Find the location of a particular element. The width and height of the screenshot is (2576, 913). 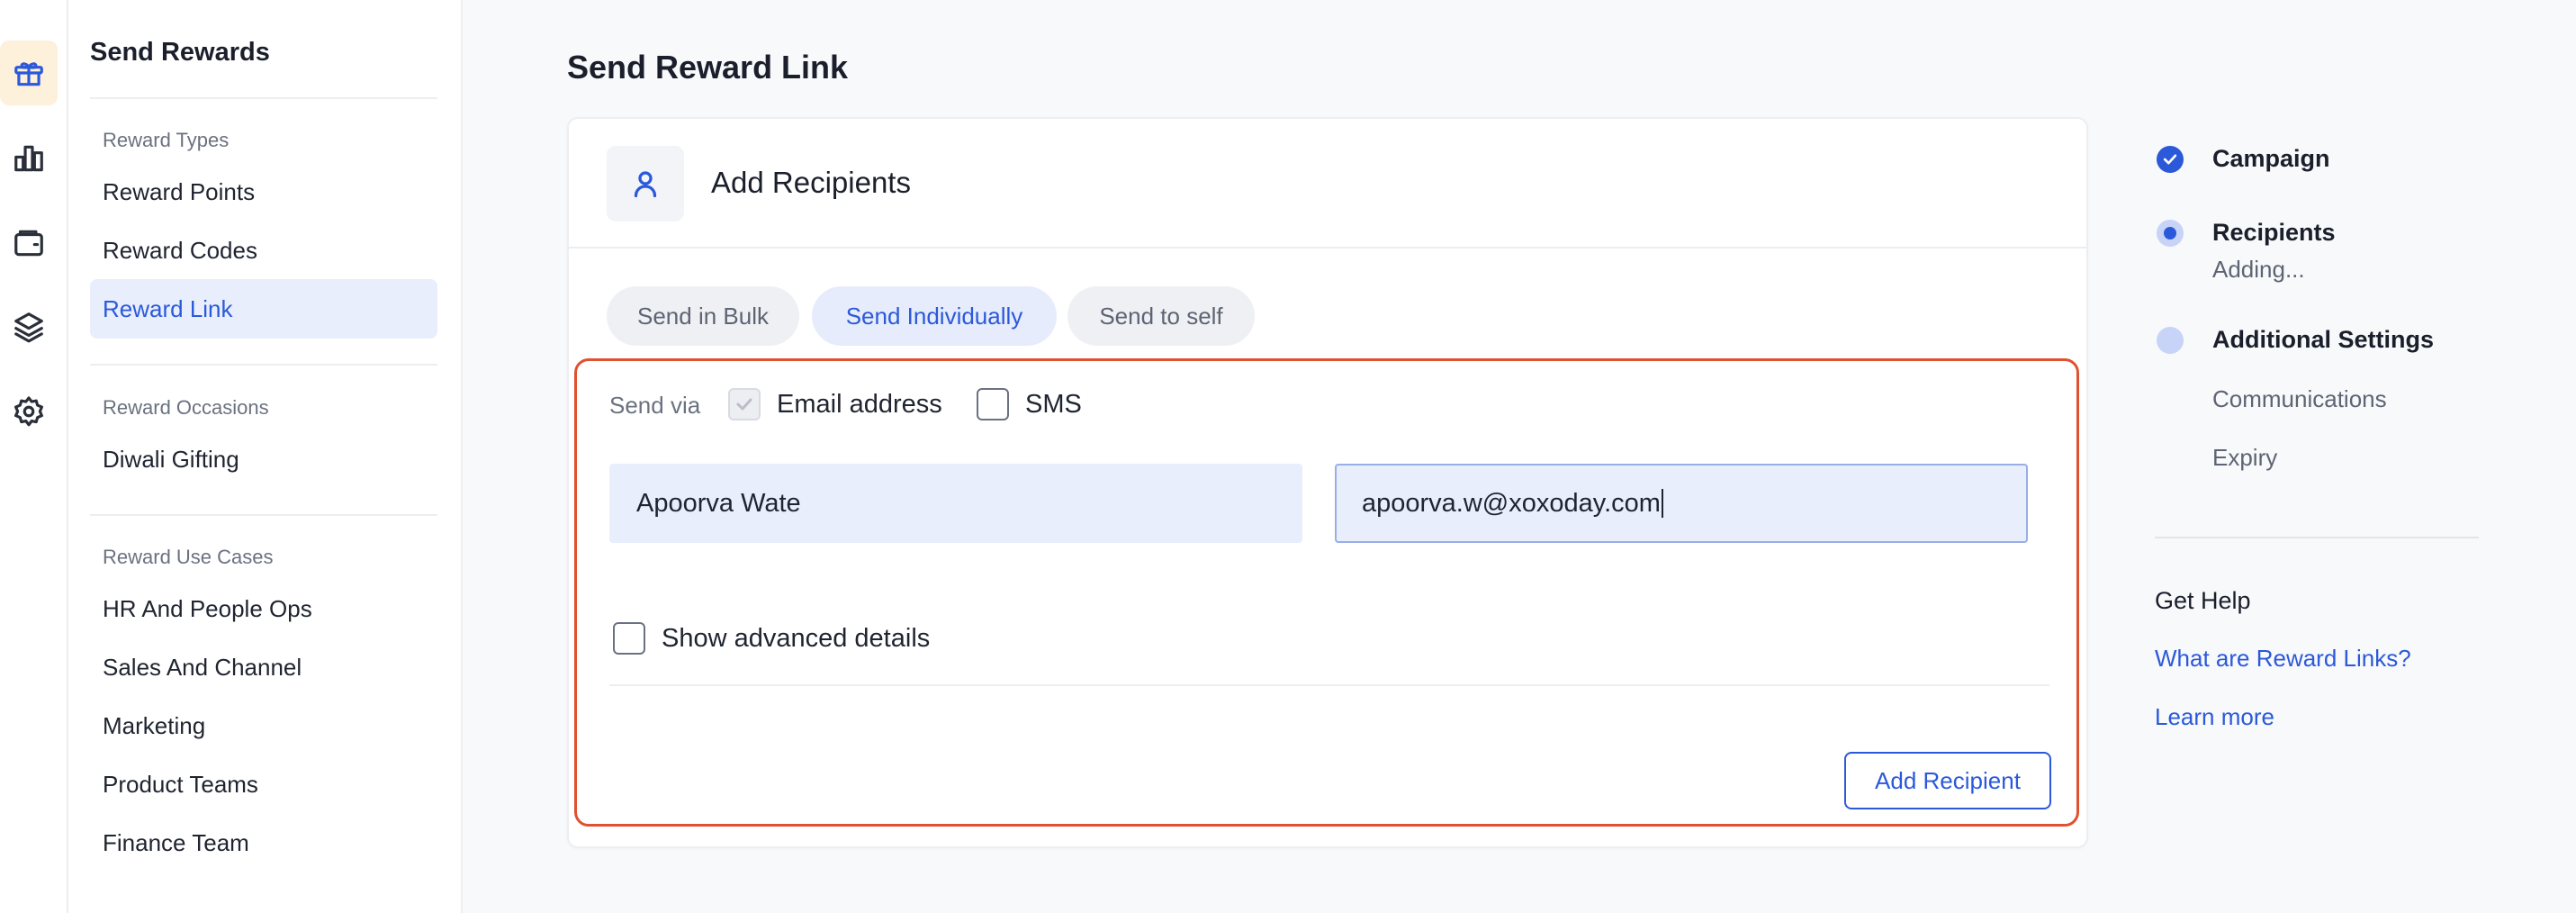

rail-wallet-button is located at coordinates (29, 244).